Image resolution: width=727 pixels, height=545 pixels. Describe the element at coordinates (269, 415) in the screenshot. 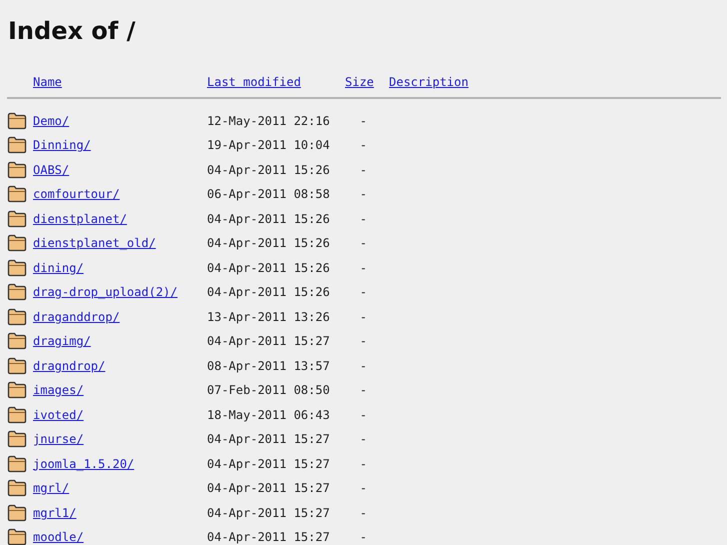

I see `modified-date: 18-May-2011 06:43` at that location.